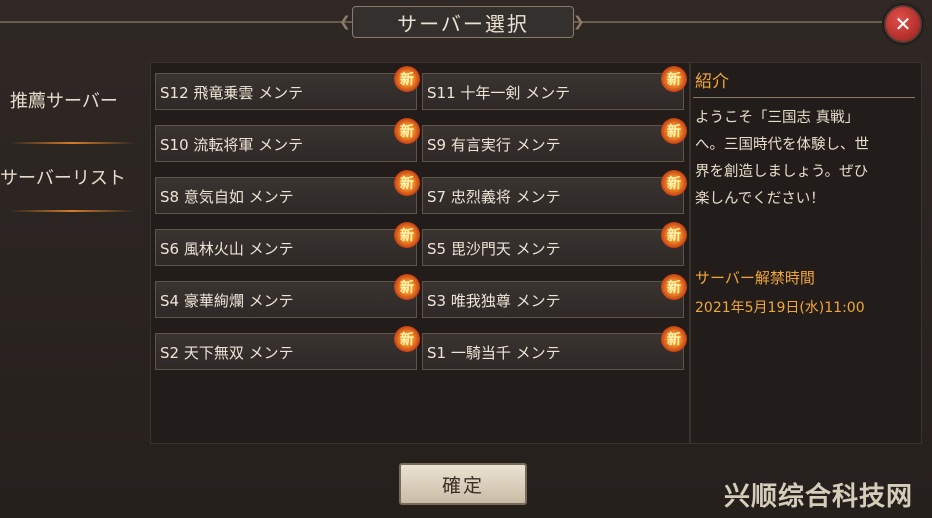 Image resolution: width=932 pixels, height=518 pixels. I want to click on server-button-s11: S11 十年一剣 メンテ 新, so click(554, 88).